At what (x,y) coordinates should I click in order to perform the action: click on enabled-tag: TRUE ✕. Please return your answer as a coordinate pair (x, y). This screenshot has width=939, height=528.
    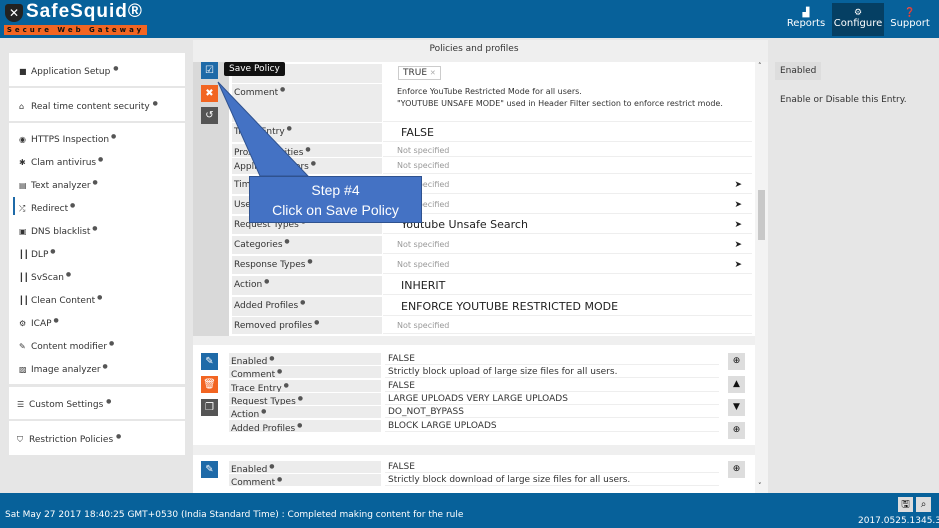
    Looking at the image, I should click on (419, 73).